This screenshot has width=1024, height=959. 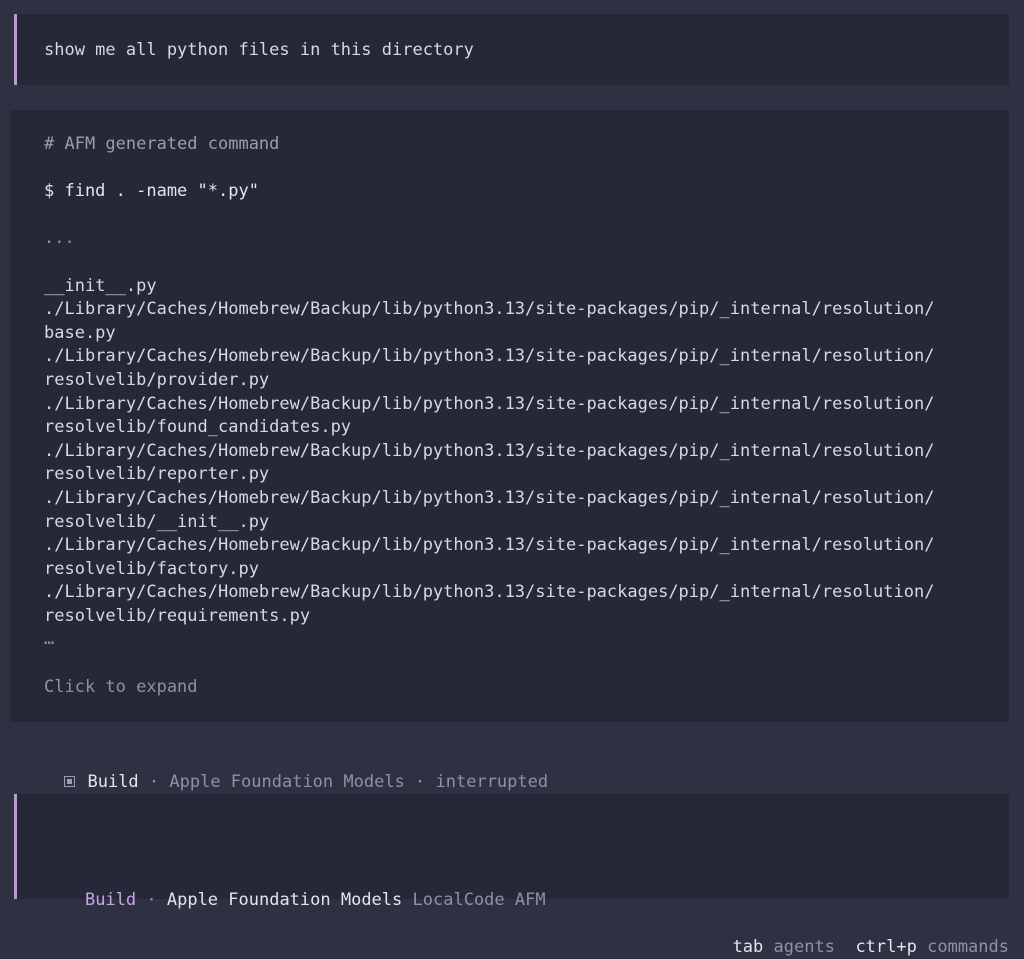 What do you see at coordinates (151, 568) in the screenshot?
I see `output-line: resolvelib/factory.py` at bounding box center [151, 568].